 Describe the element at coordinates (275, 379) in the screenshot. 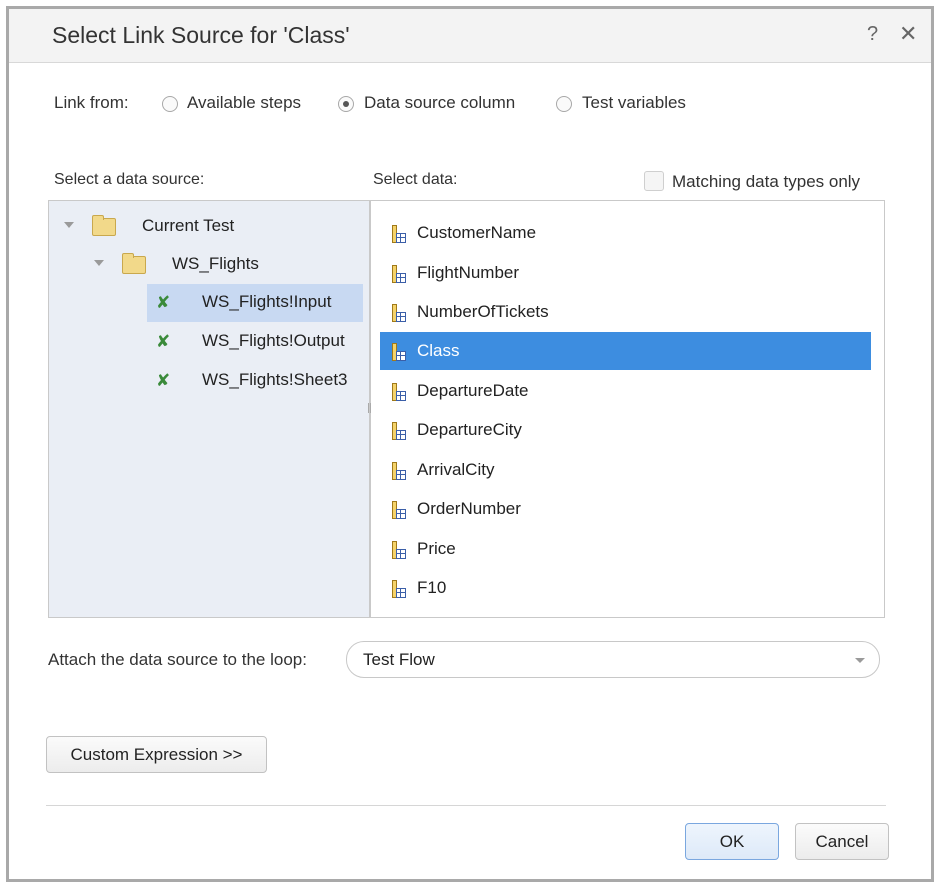

I see `tree-item-label: WS_Flights!Sheet3` at that location.